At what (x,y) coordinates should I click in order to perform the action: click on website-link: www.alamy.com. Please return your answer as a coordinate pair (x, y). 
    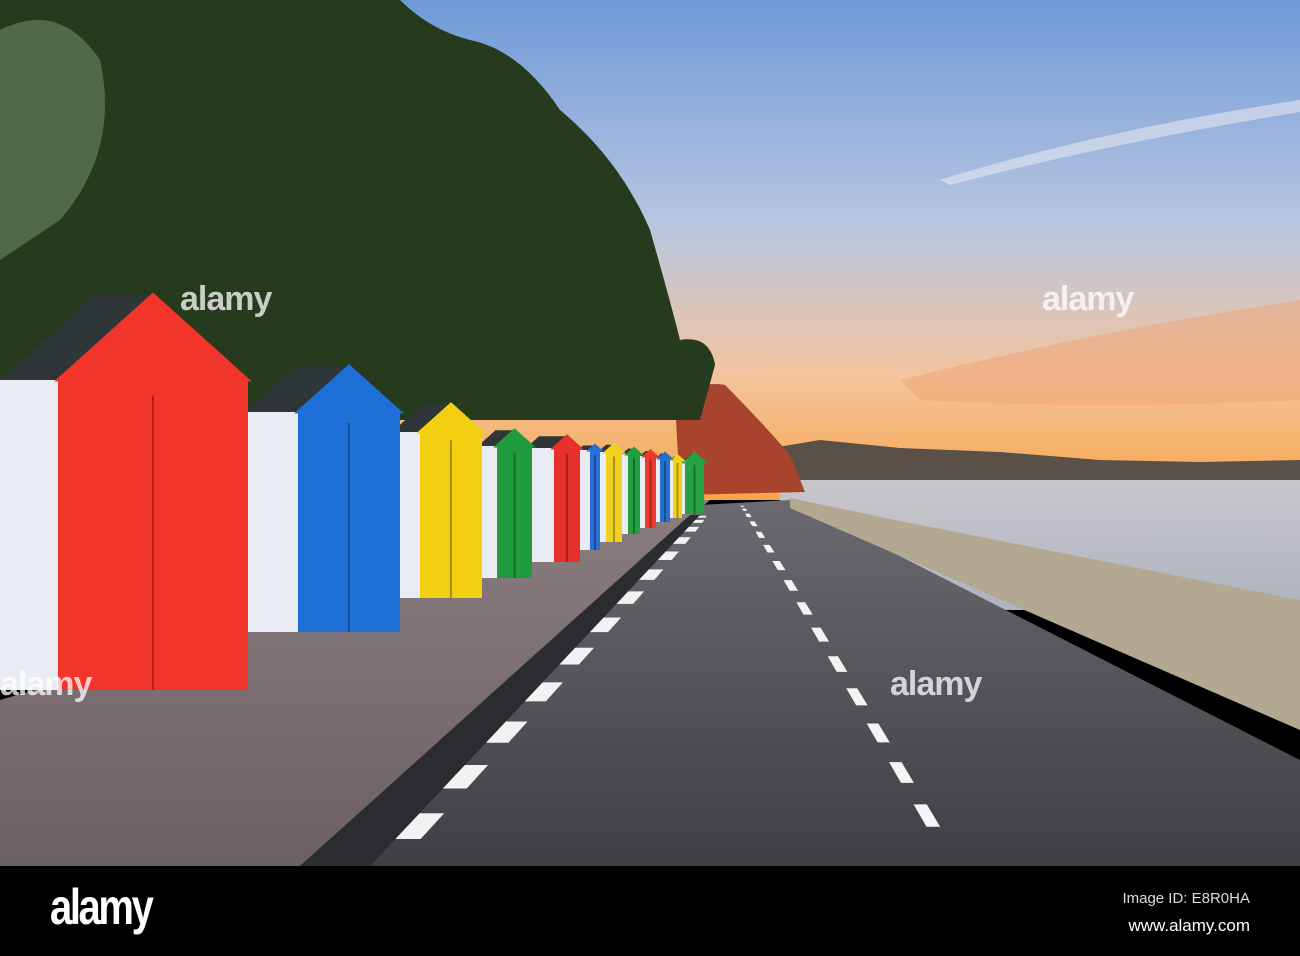
    Looking at the image, I should click on (1189, 926).